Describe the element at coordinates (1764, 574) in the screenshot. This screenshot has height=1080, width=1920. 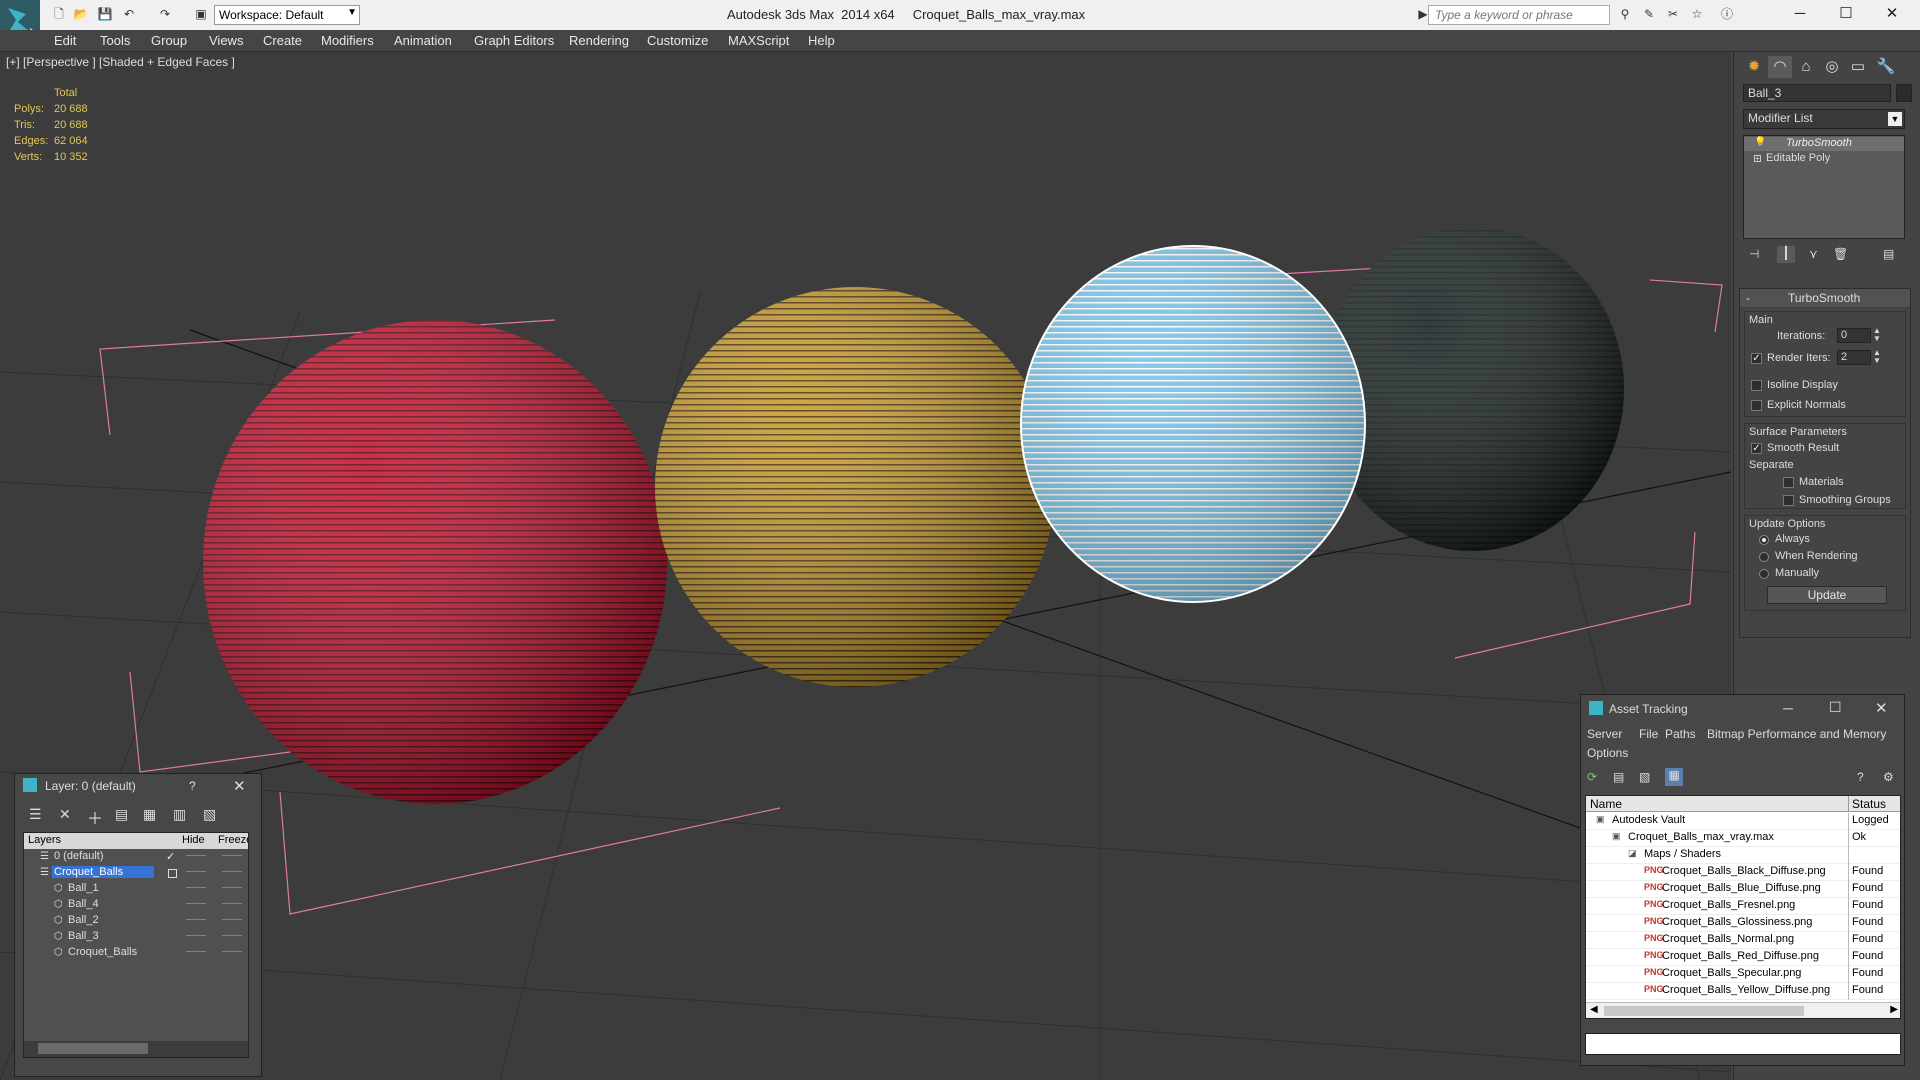
I see `manually-radio` at that location.